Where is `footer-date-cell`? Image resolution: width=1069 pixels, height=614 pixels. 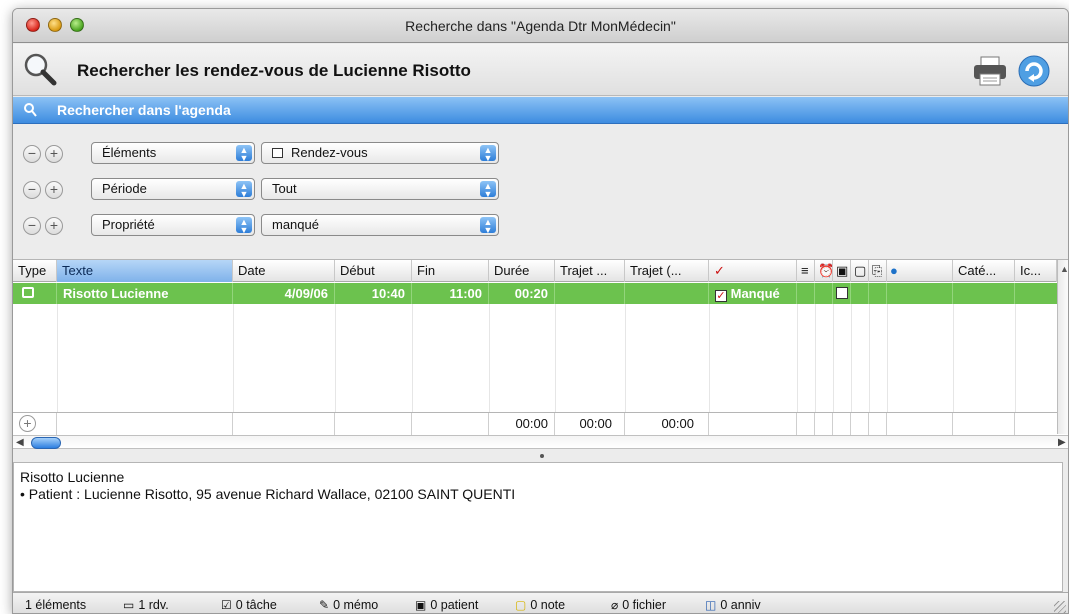
footer-date-cell is located at coordinates (284, 424).